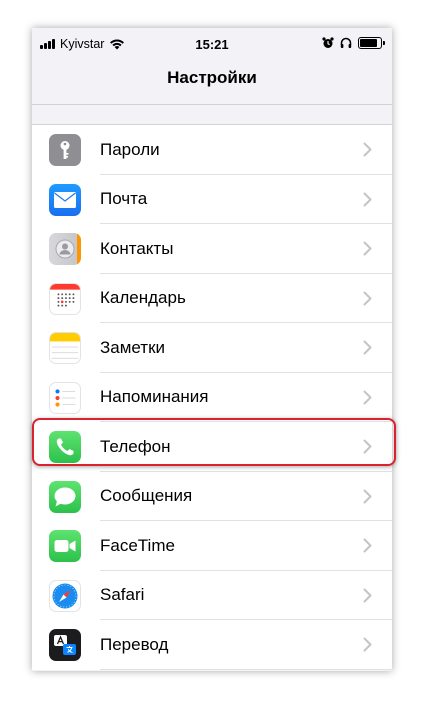  What do you see at coordinates (212, 645) in the screenshot?
I see `settings-item-translate: Перевод` at bounding box center [212, 645].